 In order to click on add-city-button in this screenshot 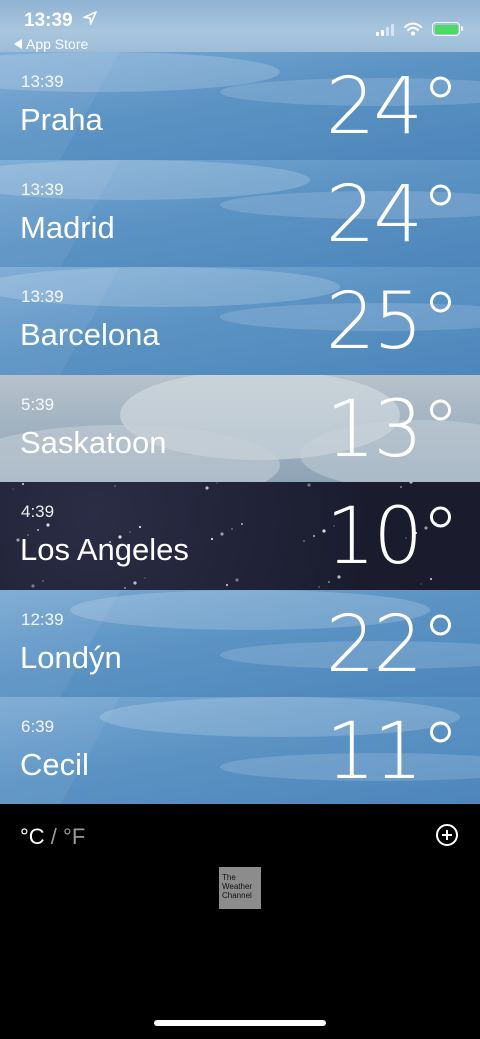, I will do `click(447, 835)`.